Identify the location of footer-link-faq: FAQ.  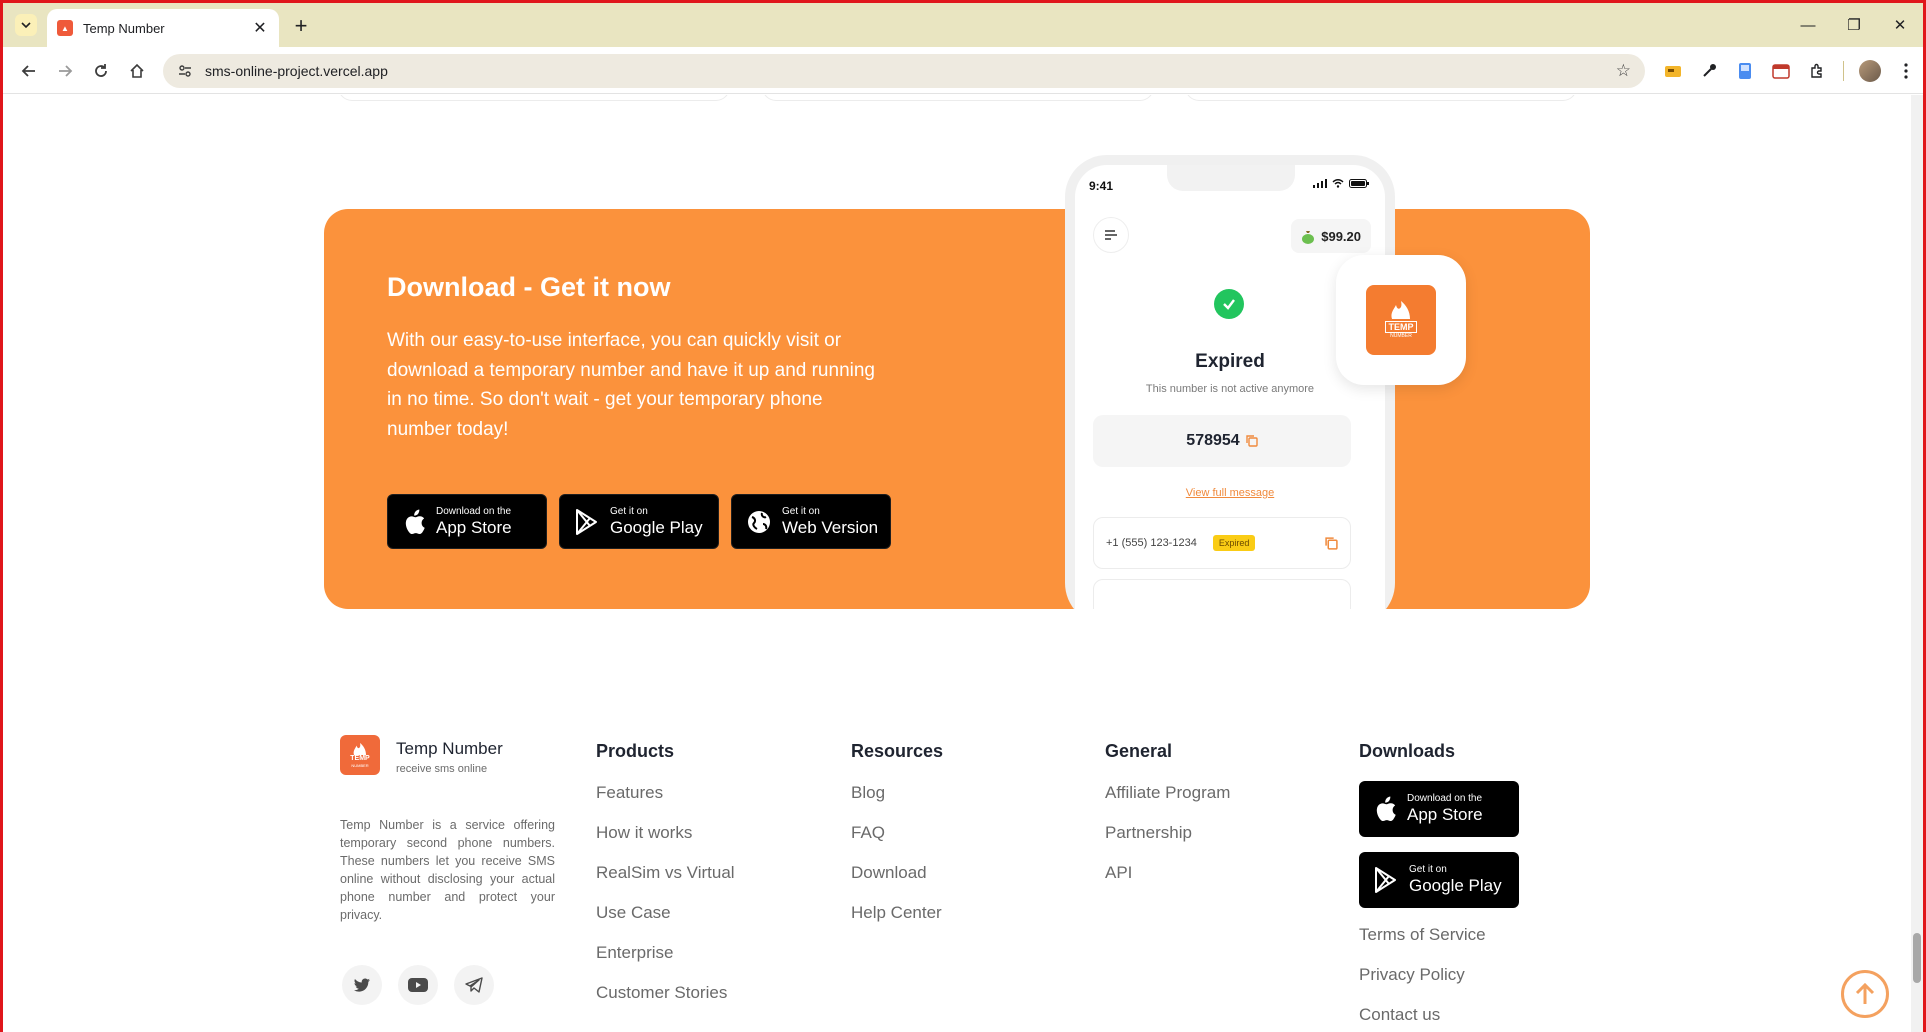
(868, 833).